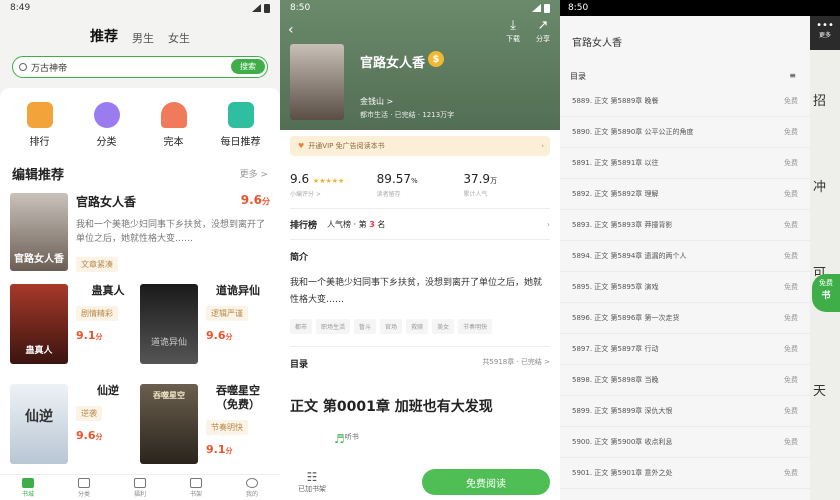 This screenshot has width=840, height=500. I want to click on category-shortcuts: 排行 分类 完本 每日推荐, so click(140, 118).